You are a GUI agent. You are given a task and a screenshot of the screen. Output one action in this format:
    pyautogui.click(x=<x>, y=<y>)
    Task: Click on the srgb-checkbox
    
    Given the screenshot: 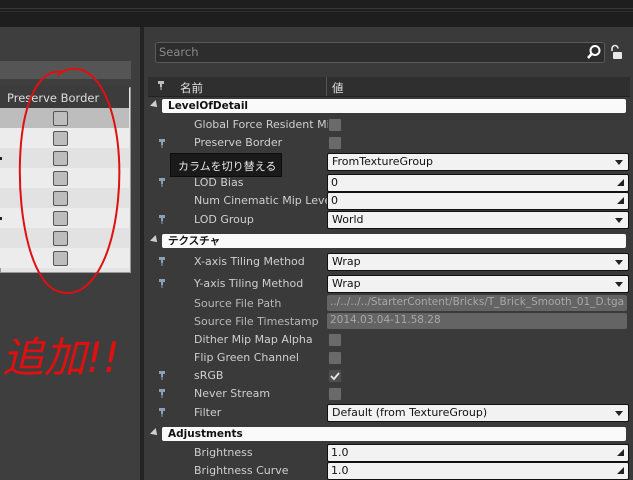 What is the action you would take?
    pyautogui.click(x=335, y=376)
    